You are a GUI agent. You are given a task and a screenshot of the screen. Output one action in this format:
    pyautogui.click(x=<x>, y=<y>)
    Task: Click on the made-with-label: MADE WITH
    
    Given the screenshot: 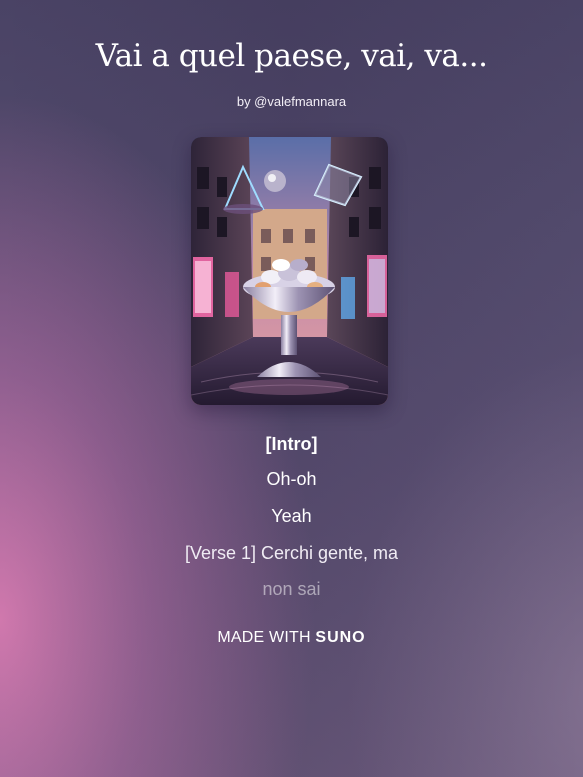 What is the action you would take?
    pyautogui.click(x=264, y=637)
    